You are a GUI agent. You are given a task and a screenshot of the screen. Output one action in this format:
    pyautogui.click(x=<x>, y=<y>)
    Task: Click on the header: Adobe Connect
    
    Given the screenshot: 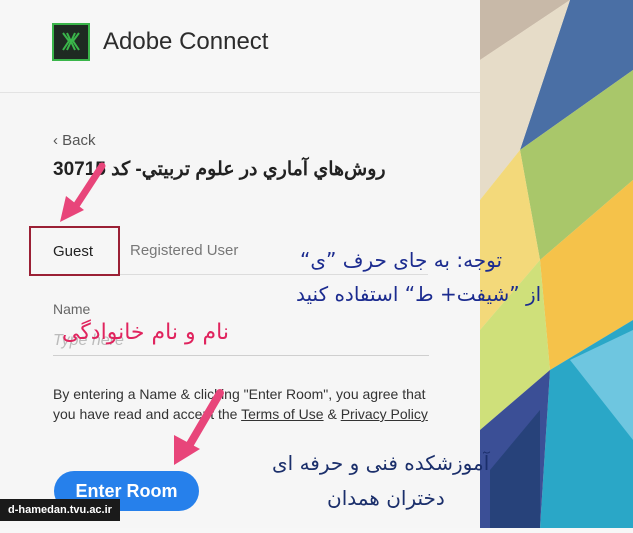 What is the action you would take?
    pyautogui.click(x=240, y=46)
    